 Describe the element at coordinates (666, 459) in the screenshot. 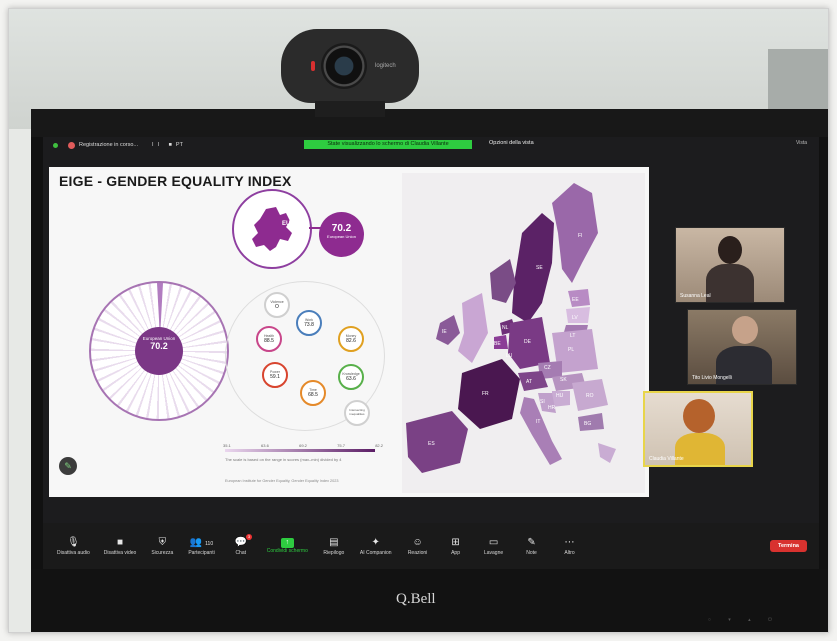

I see `participant-name: Claudia Villante` at that location.